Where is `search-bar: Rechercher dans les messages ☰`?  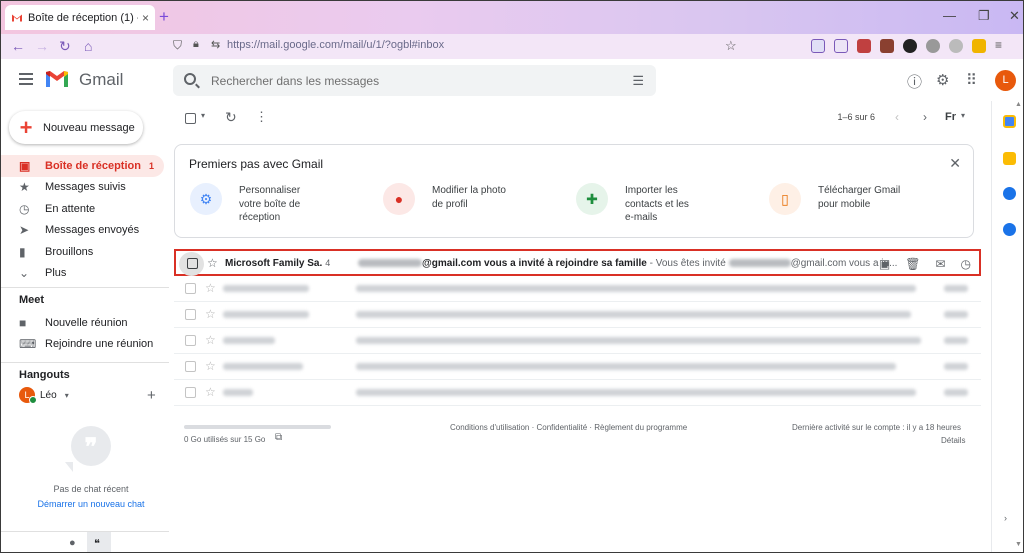 search-bar: Rechercher dans les messages ☰ is located at coordinates (414, 80).